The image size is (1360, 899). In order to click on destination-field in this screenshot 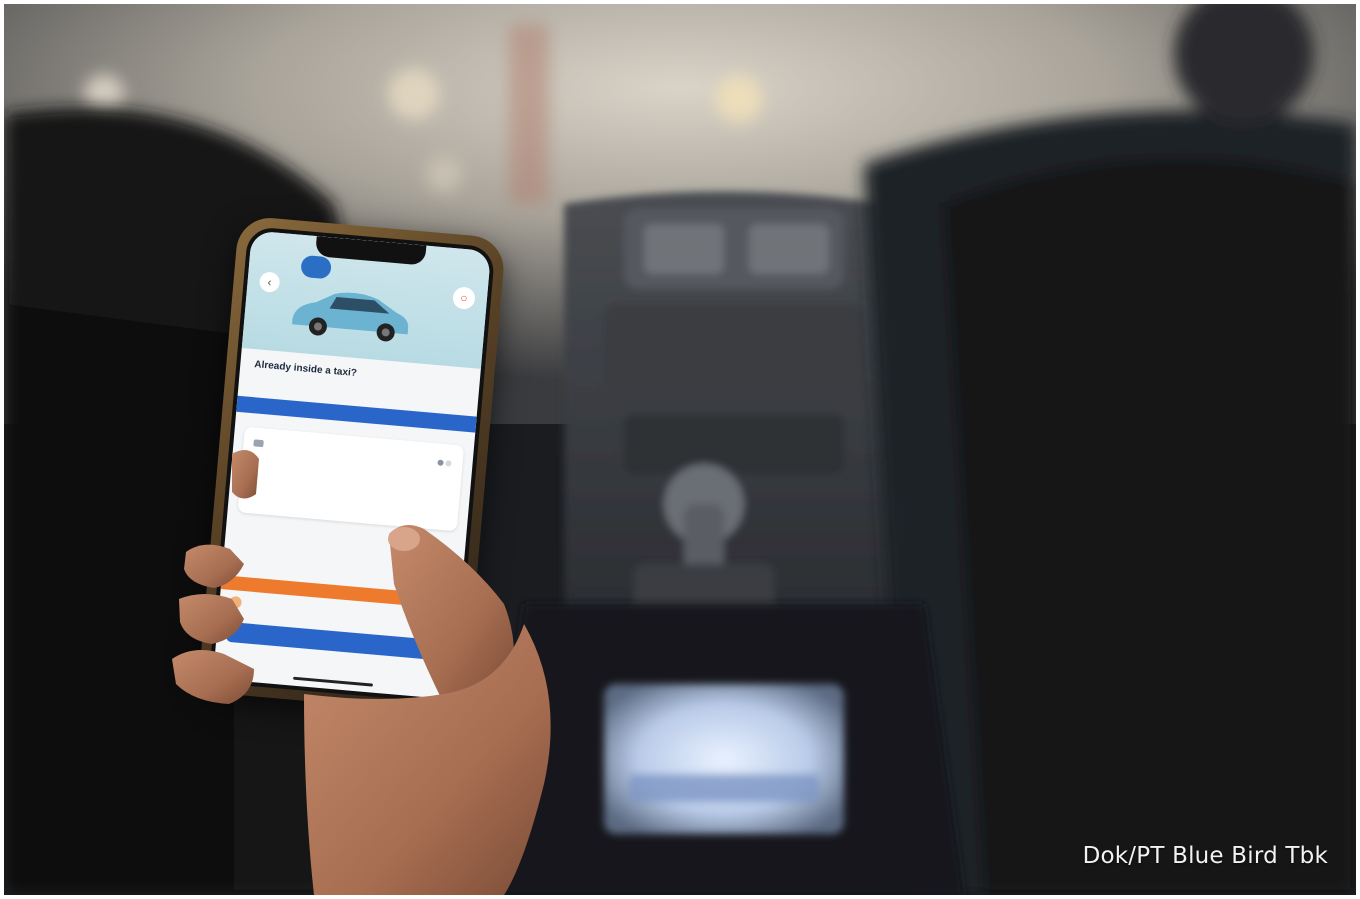, I will do `click(350, 486)`.